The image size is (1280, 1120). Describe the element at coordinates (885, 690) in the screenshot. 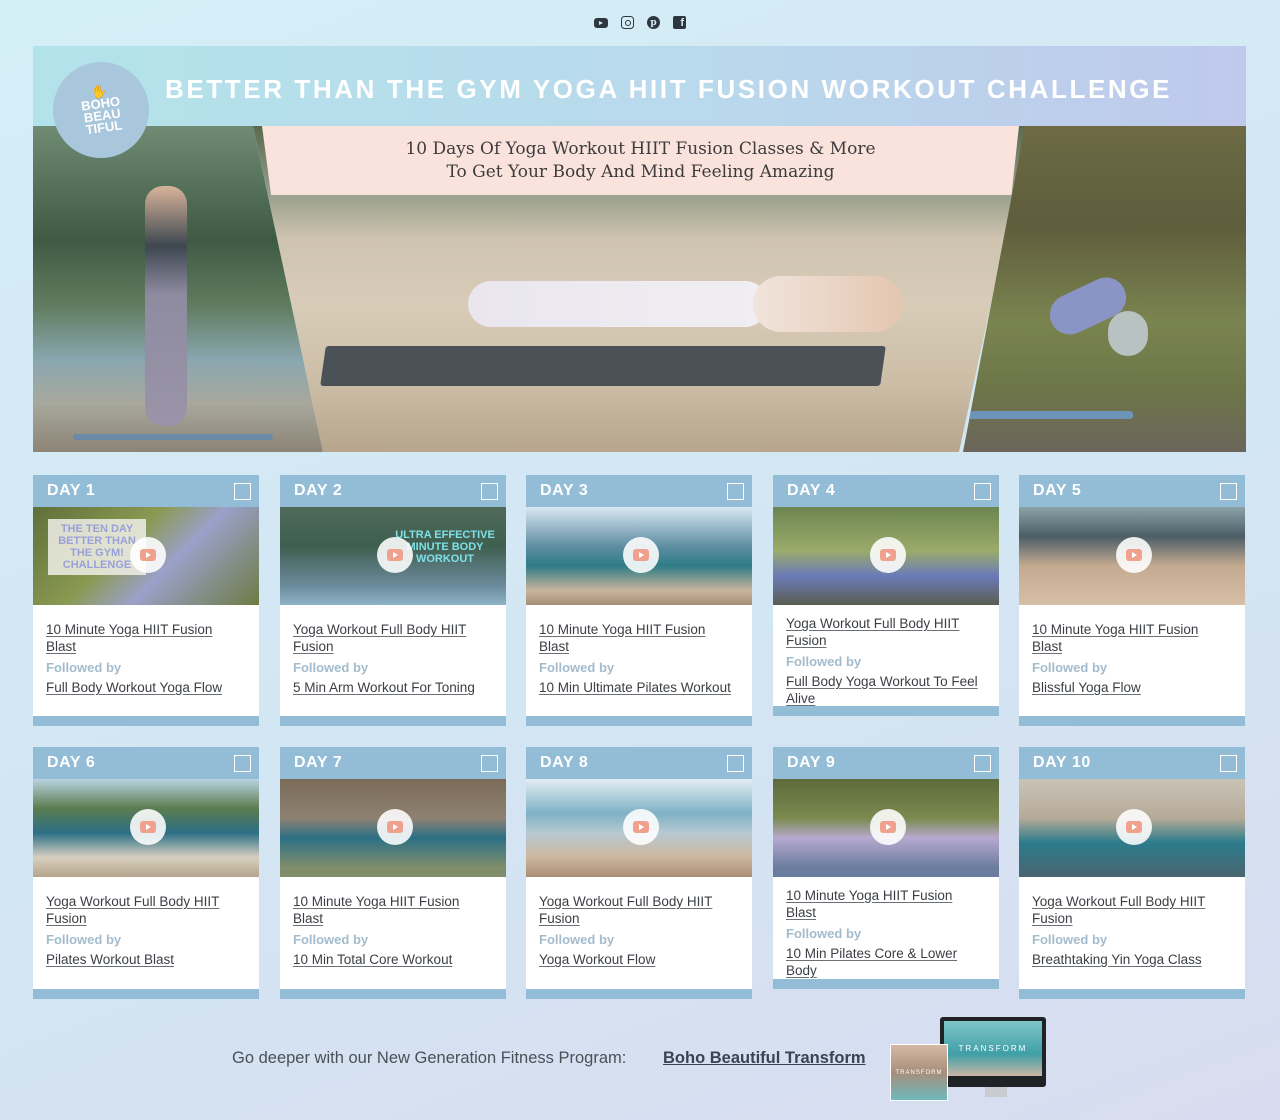

I see `follow-up-workout-link: Full Body Yoga Workout To Feel Alive` at that location.